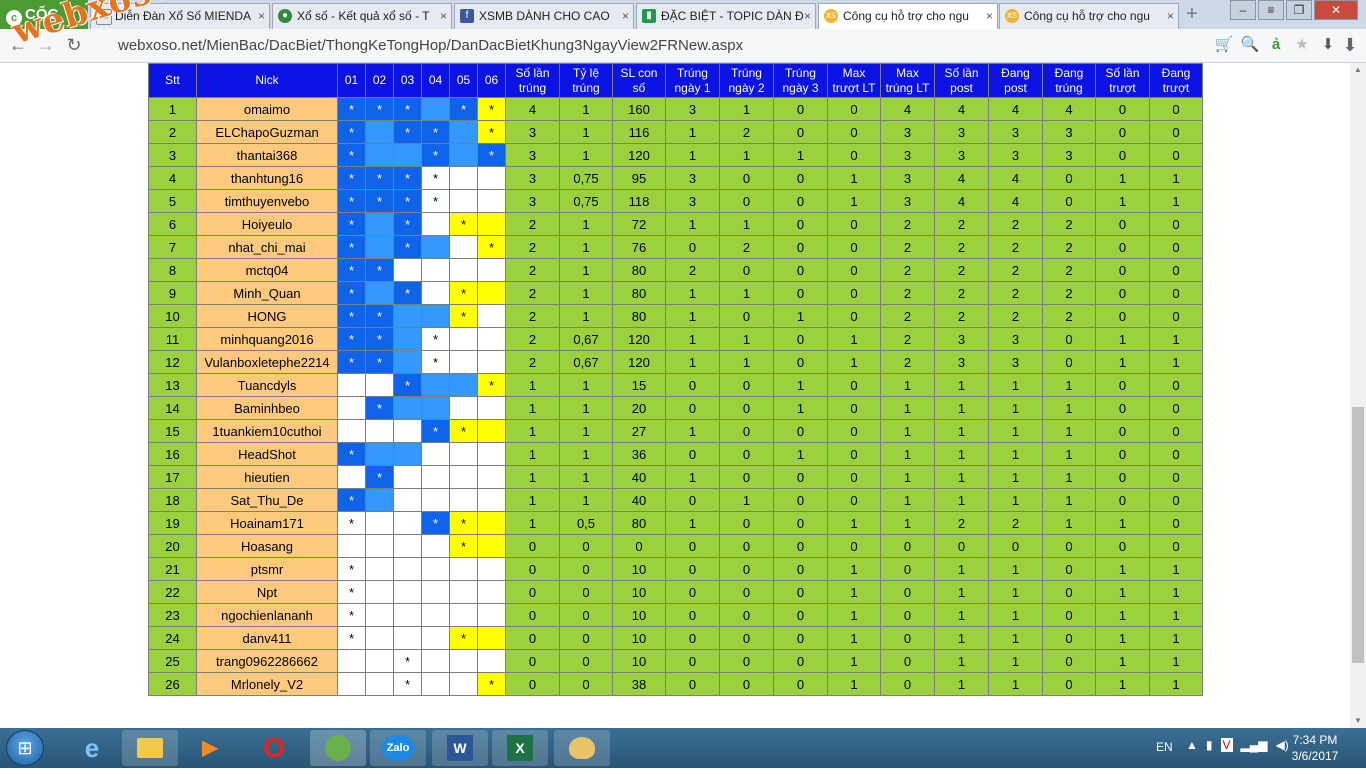 The height and width of the screenshot is (774, 1366). I want to click on tab-cong-cu: xs Công cụ hỗ trợ cho ngu ×, so click(1089, 16).